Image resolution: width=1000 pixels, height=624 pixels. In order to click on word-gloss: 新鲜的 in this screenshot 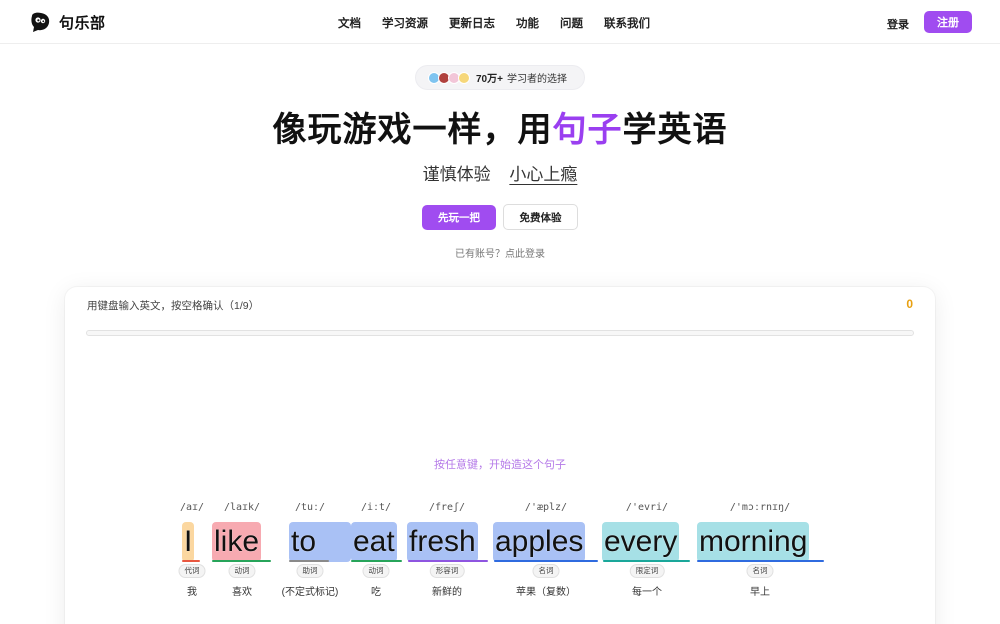, I will do `click(447, 592)`.